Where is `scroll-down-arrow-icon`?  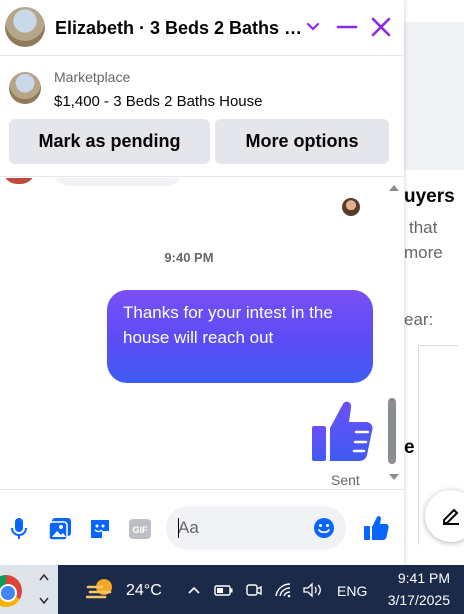 scroll-down-arrow-icon is located at coordinates (394, 477).